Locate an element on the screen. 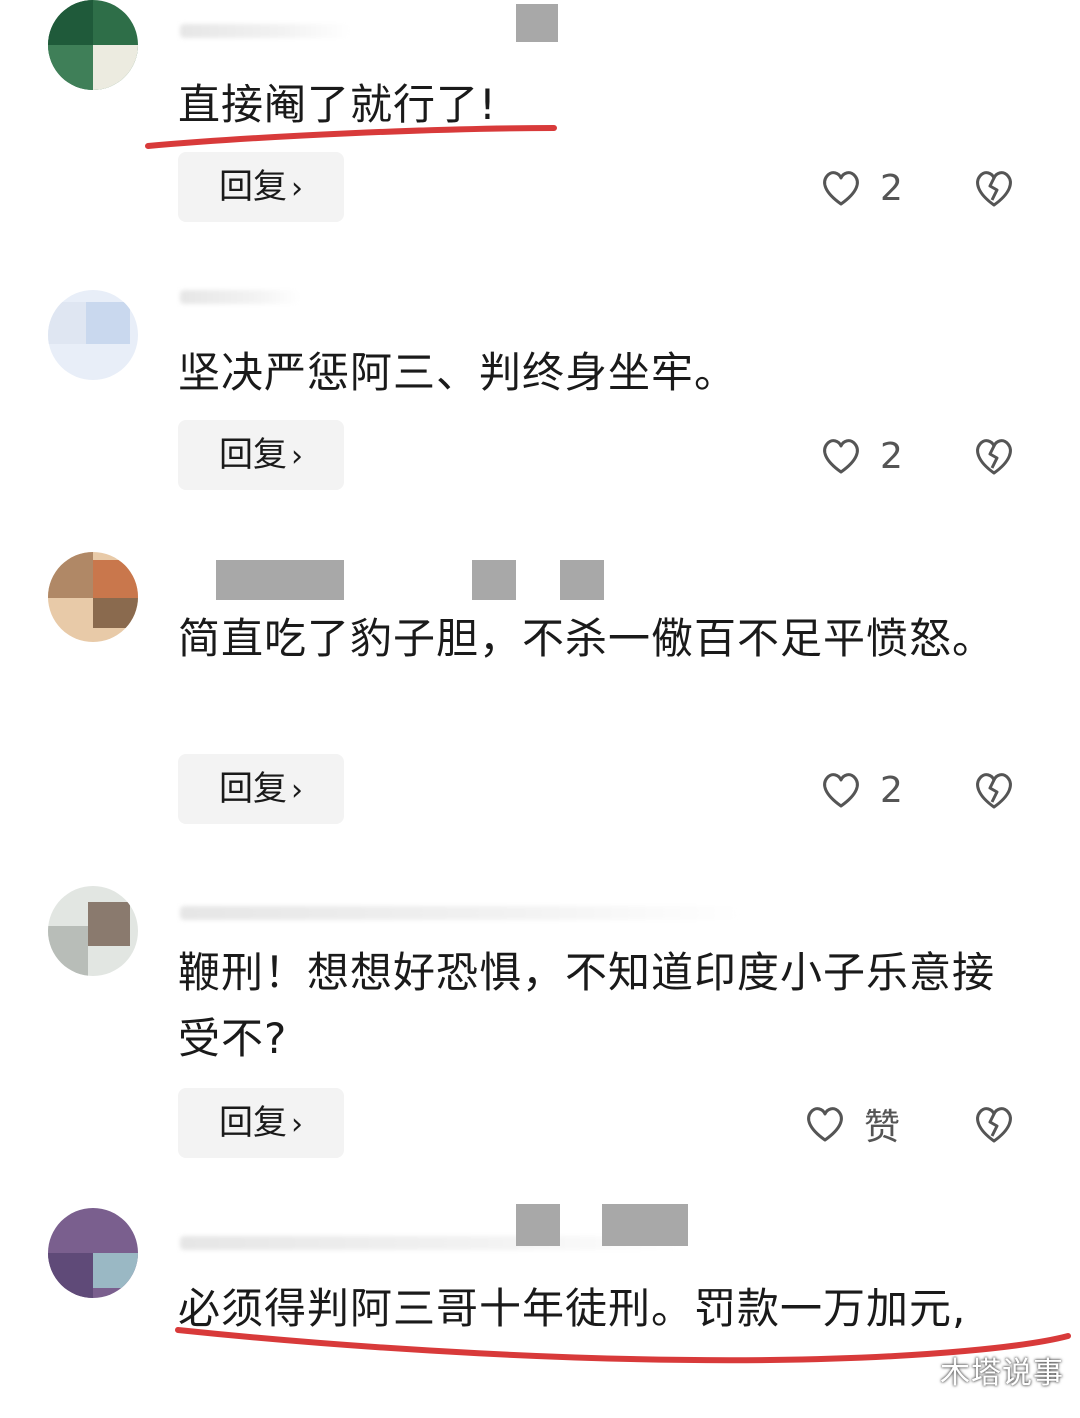 The width and height of the screenshot is (1080, 1418). like-button: 赞 is located at coordinates (852, 1124).